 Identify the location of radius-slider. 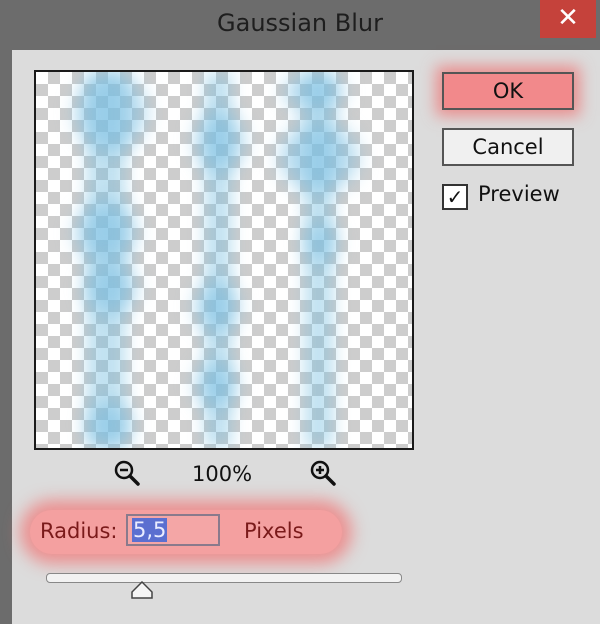
(224, 578).